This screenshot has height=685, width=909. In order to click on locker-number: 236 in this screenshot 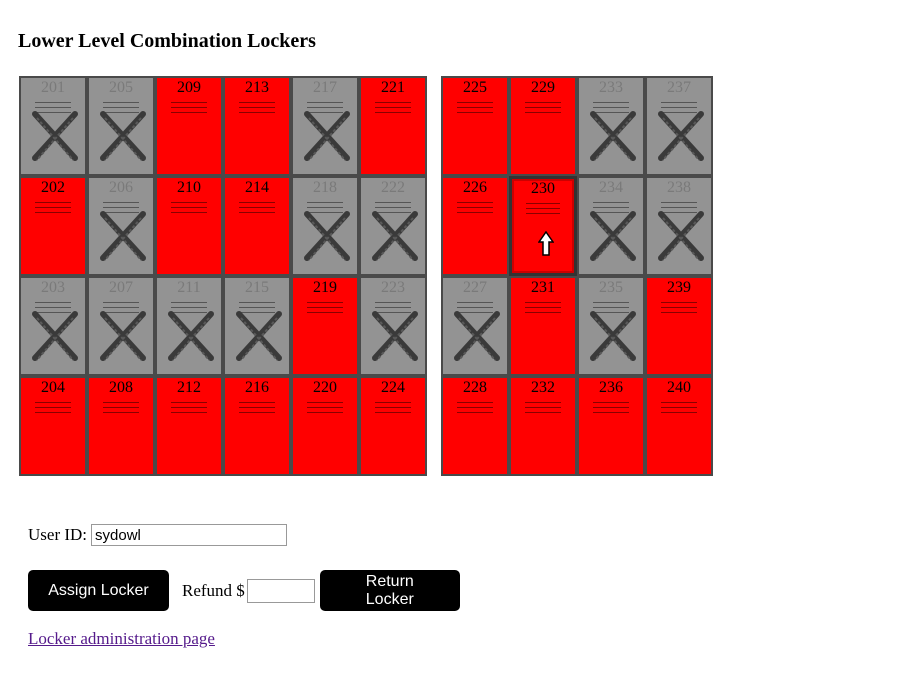, I will do `click(611, 387)`.